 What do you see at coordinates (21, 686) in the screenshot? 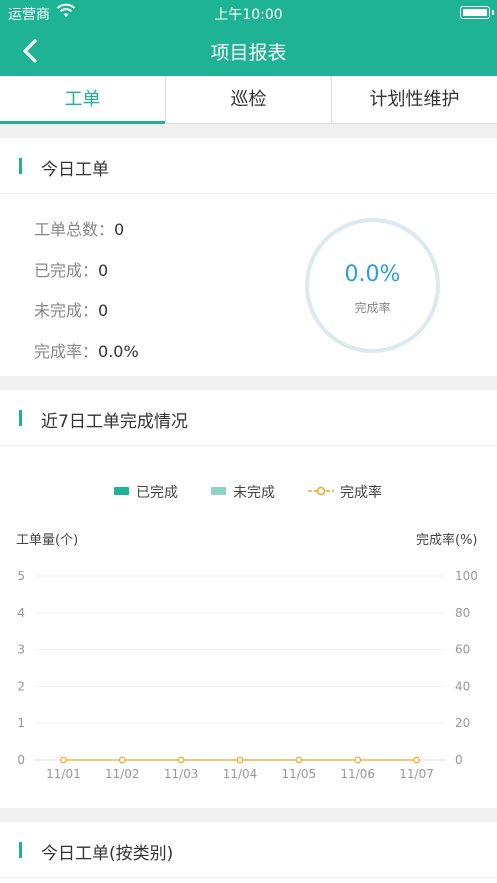
I see `y-tick-label: 2` at bounding box center [21, 686].